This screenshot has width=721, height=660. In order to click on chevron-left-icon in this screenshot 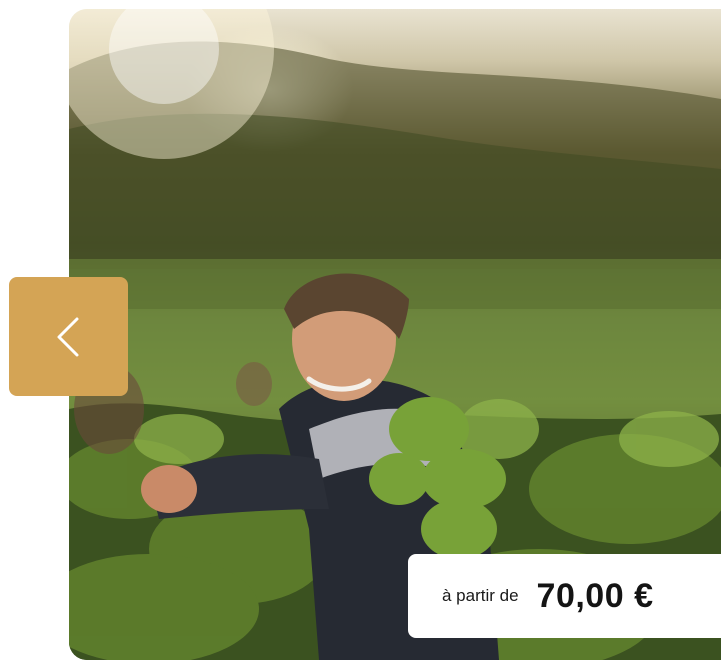, I will do `click(67, 336)`.